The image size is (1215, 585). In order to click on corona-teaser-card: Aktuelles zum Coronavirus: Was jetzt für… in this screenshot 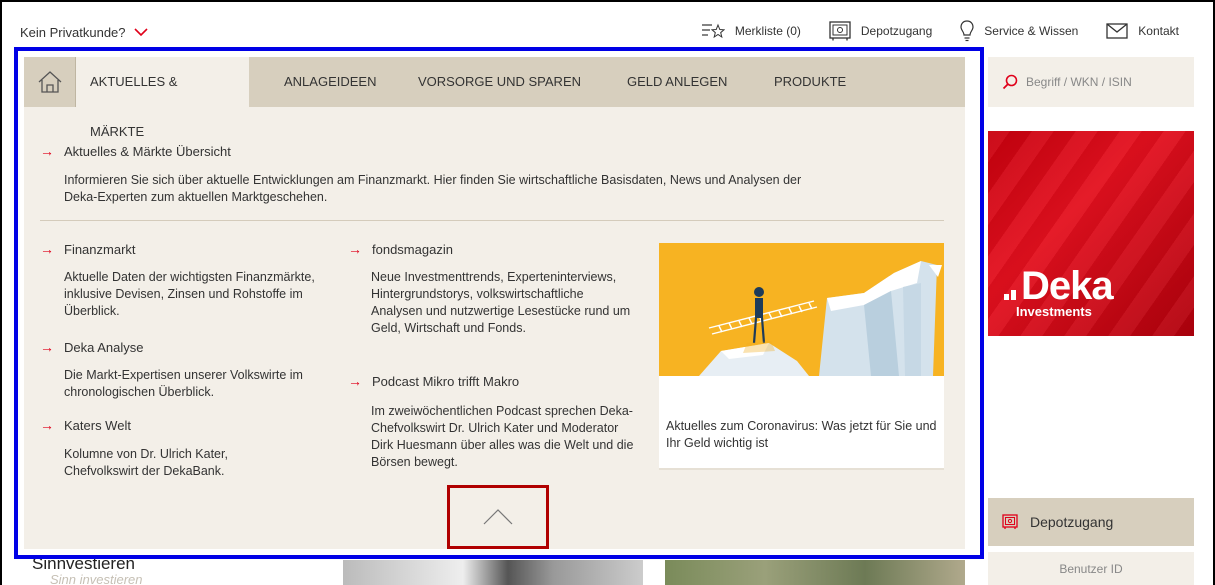, I will do `click(801, 356)`.